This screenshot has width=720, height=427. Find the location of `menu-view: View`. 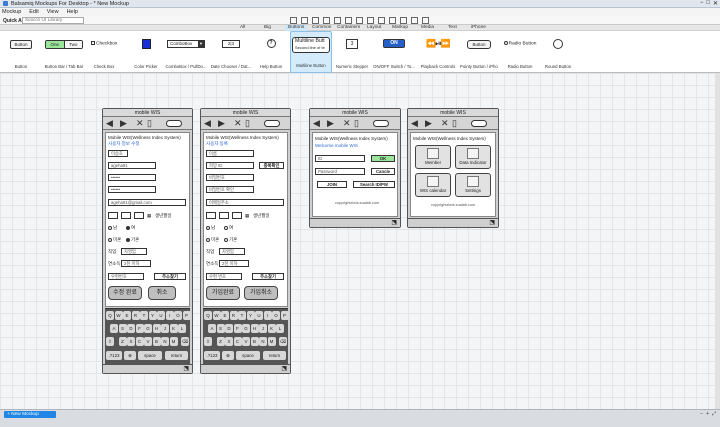

menu-view: View is located at coordinates (53, 12).